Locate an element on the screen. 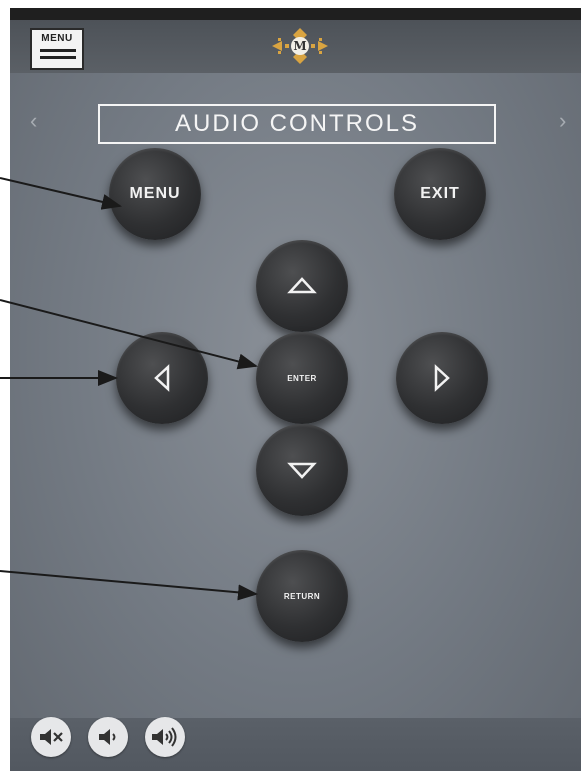 The height and width of the screenshot is (771, 581). menu-button: MENU is located at coordinates (155, 194).